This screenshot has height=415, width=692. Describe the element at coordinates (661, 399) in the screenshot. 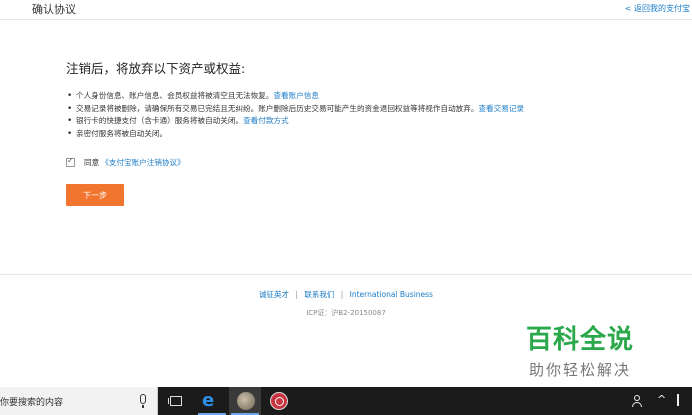

I see `chevron-up-icon: ^` at that location.